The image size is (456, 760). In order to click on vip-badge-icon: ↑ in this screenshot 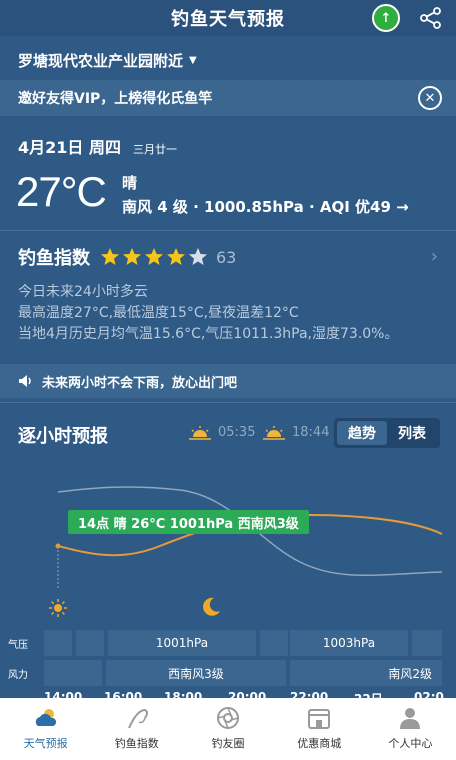, I will do `click(386, 18)`.